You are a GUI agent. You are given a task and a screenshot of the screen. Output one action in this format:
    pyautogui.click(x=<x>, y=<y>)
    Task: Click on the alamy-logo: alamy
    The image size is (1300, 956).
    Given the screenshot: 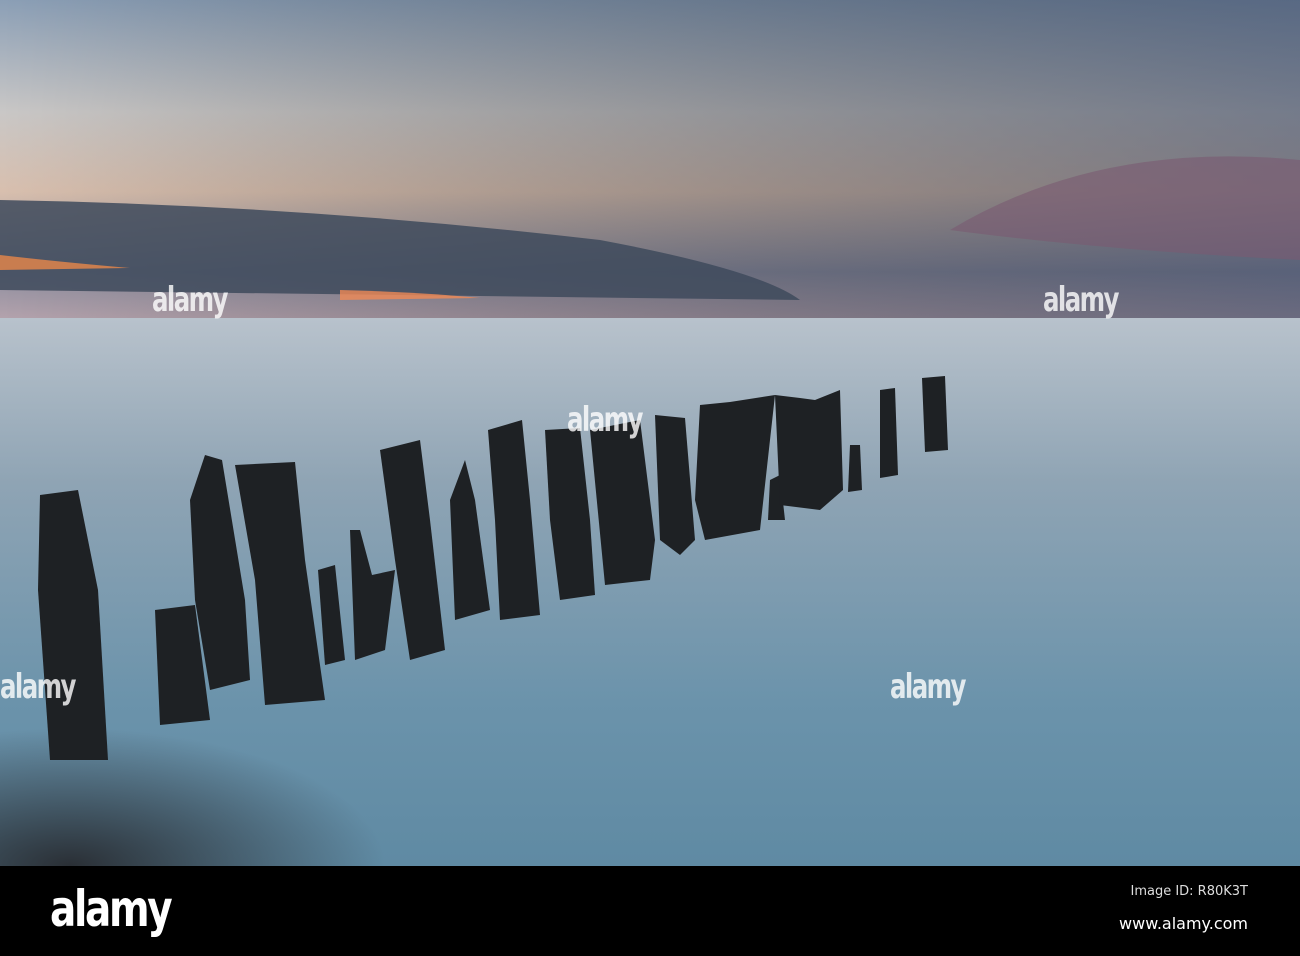 What is the action you would take?
    pyautogui.click(x=111, y=909)
    